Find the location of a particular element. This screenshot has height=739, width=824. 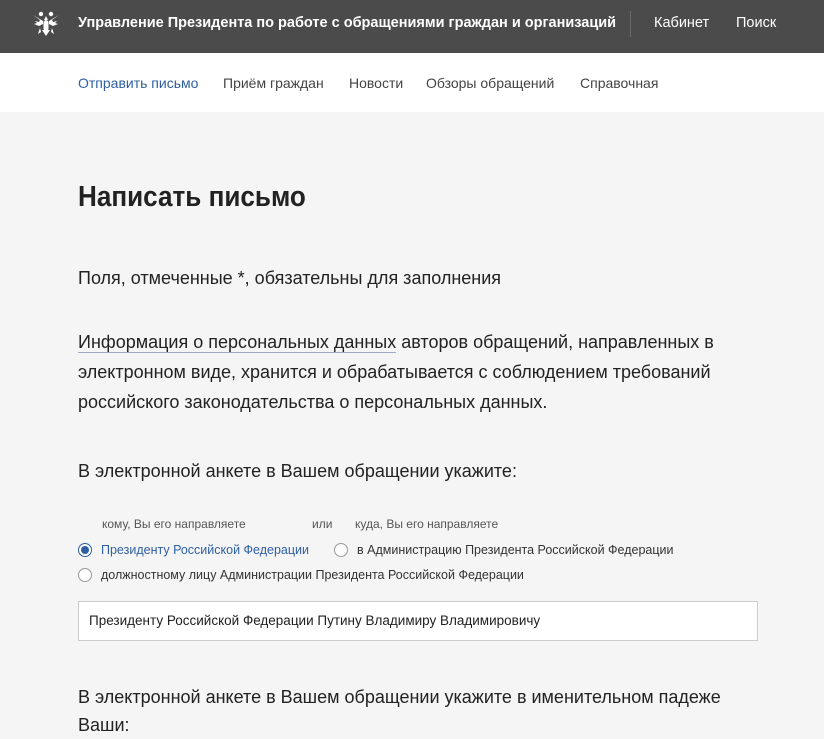

nav-send-letter: Отправить письмо is located at coordinates (138, 83).